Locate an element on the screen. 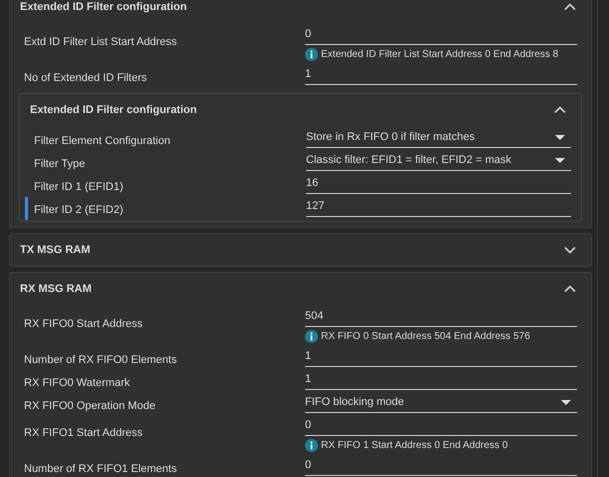 The height and width of the screenshot is (477, 609). field-label: Filter ID 2 (EFID2) is located at coordinates (79, 210).